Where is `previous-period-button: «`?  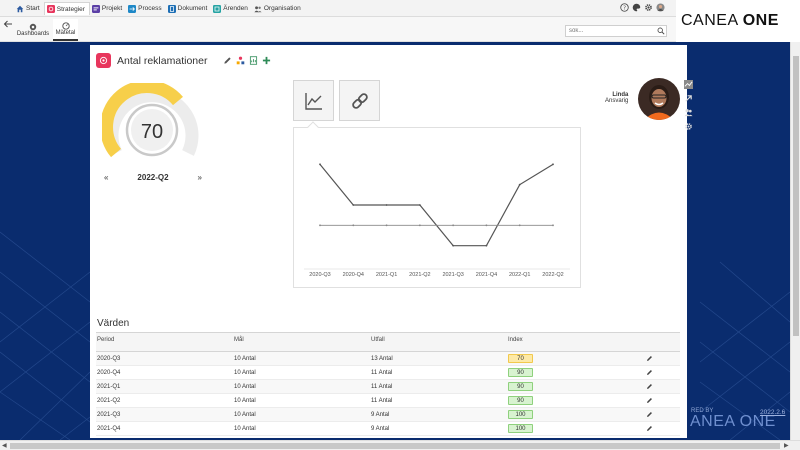
previous-period-button: « is located at coordinates (106, 177).